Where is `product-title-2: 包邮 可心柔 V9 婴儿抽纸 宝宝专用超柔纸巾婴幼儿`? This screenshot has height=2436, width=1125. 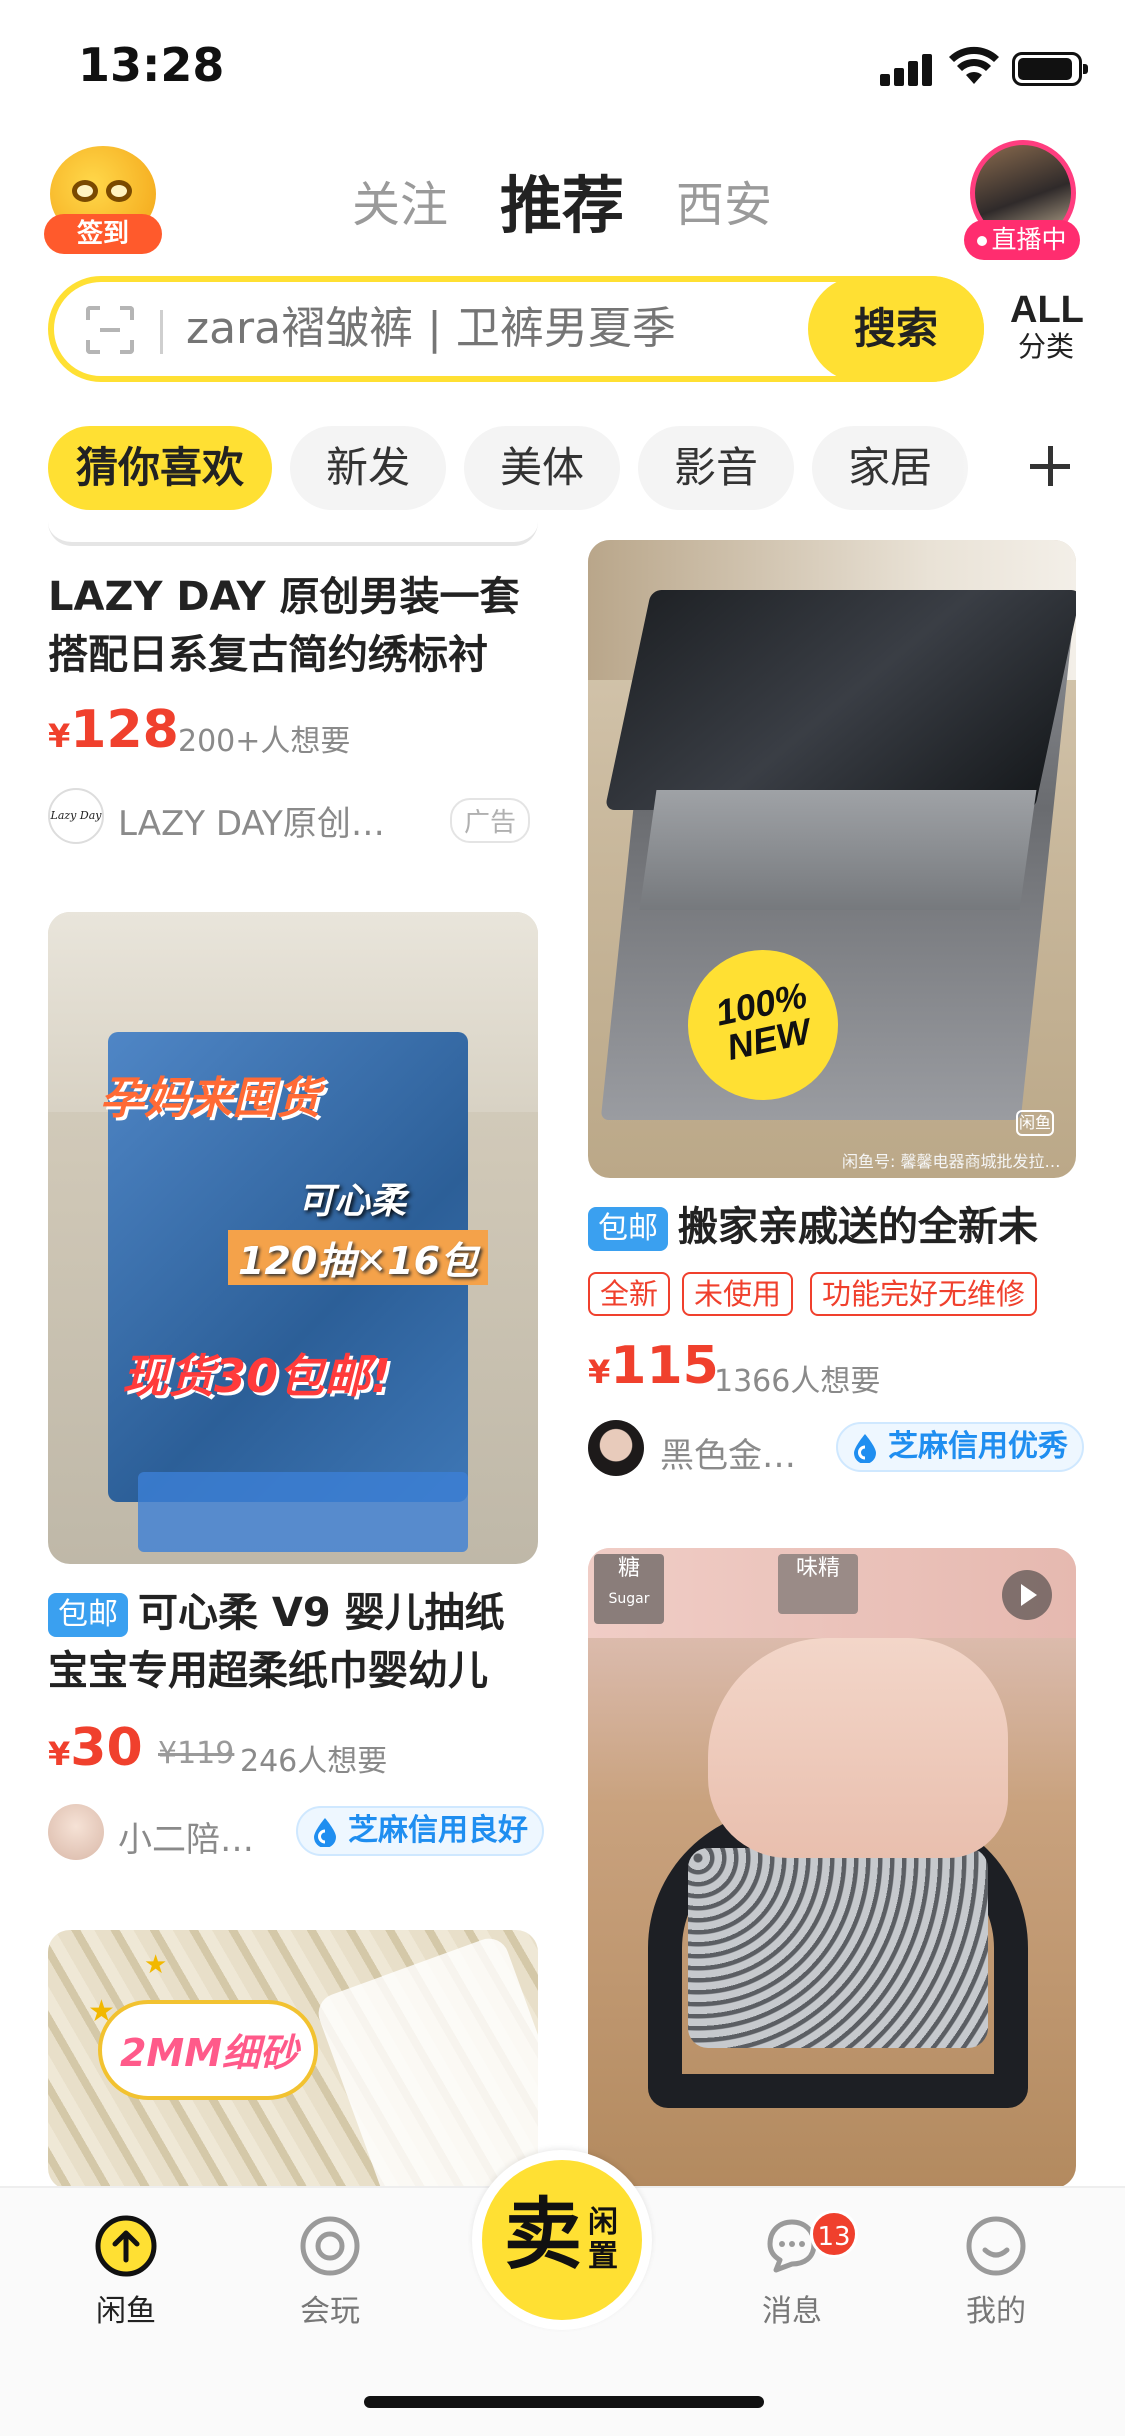 product-title-2: 包邮 可心柔 V9 婴儿抽纸 宝宝专用超柔纸巾婴幼儿 is located at coordinates (298, 1642).